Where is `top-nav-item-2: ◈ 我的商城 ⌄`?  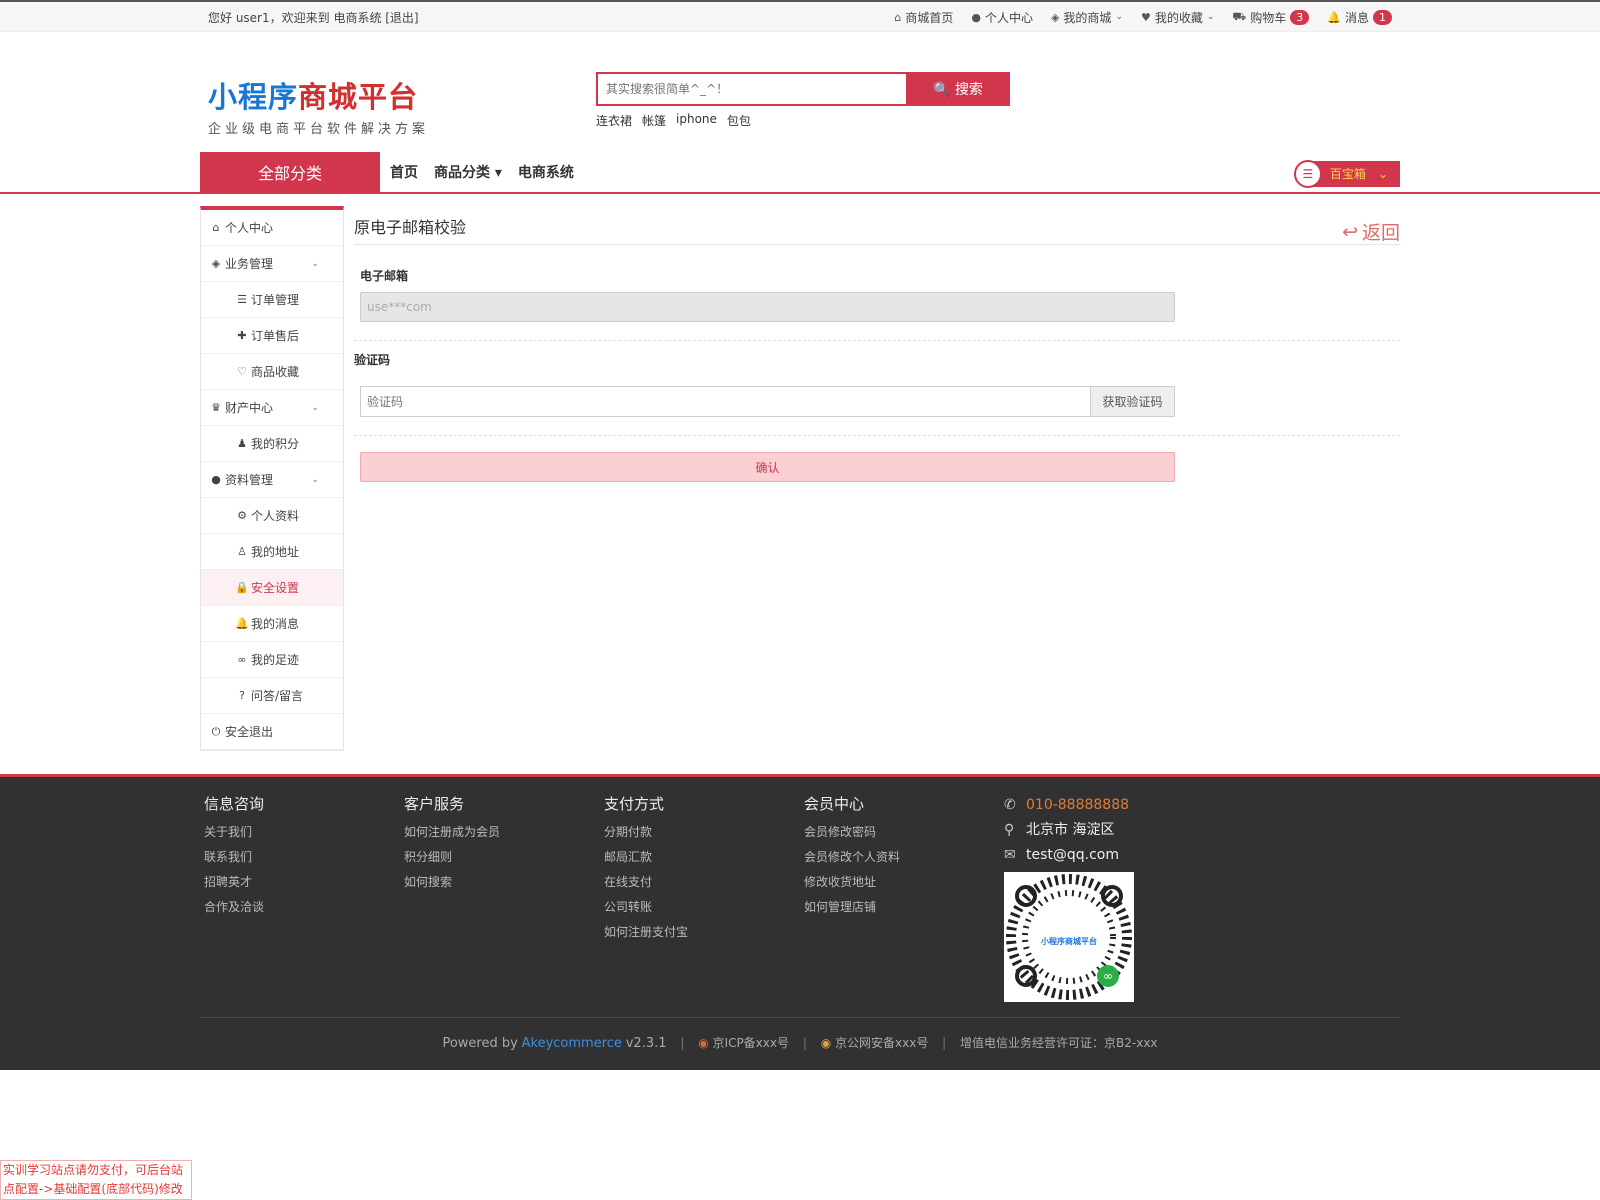 top-nav-item-2: ◈ 我的商城 ⌄ is located at coordinates (1087, 17).